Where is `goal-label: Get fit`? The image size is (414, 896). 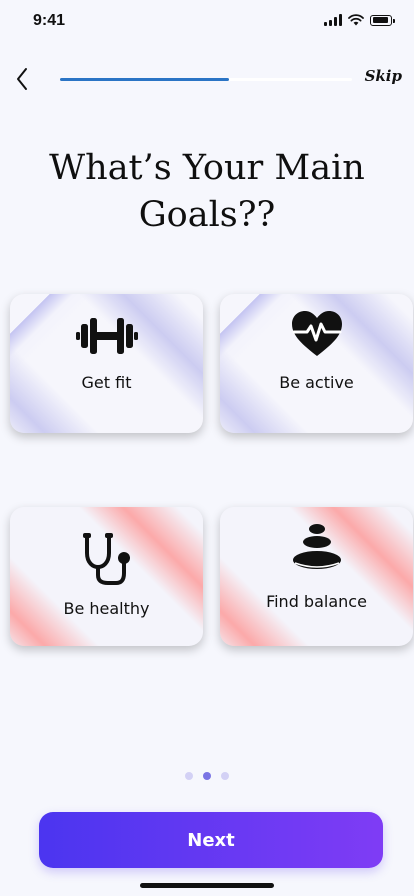 goal-label: Get fit is located at coordinates (106, 382).